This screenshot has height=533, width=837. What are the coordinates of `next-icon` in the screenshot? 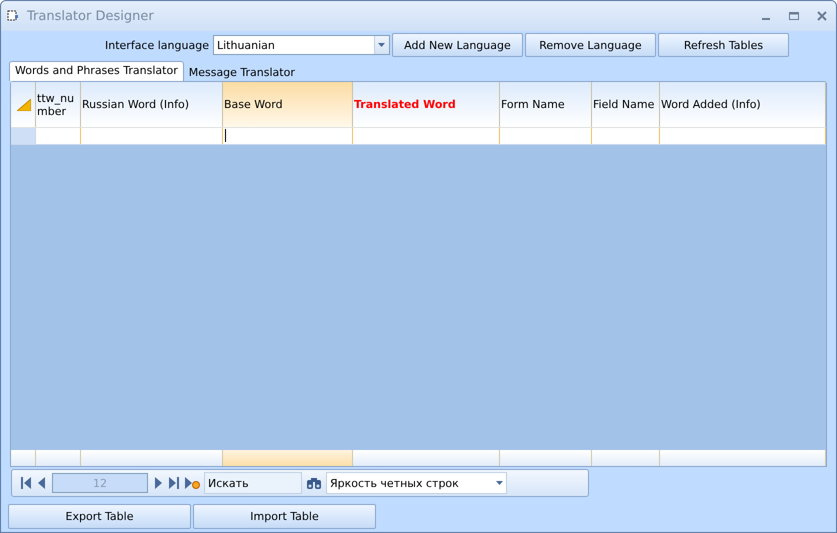 It's located at (158, 483).